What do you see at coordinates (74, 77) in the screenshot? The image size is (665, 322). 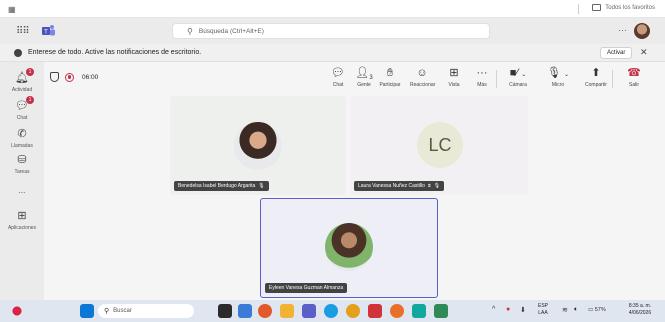 I see `meeting-status: 06:00` at bounding box center [74, 77].